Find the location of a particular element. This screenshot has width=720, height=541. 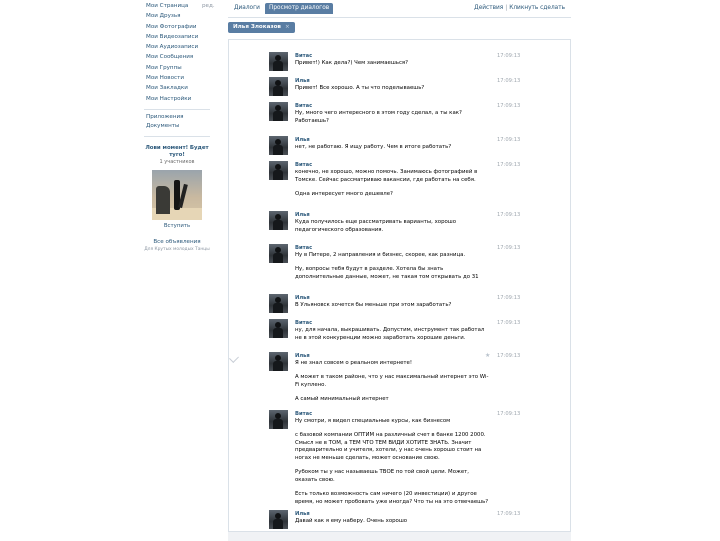

ad-image is located at coordinates (177, 194).